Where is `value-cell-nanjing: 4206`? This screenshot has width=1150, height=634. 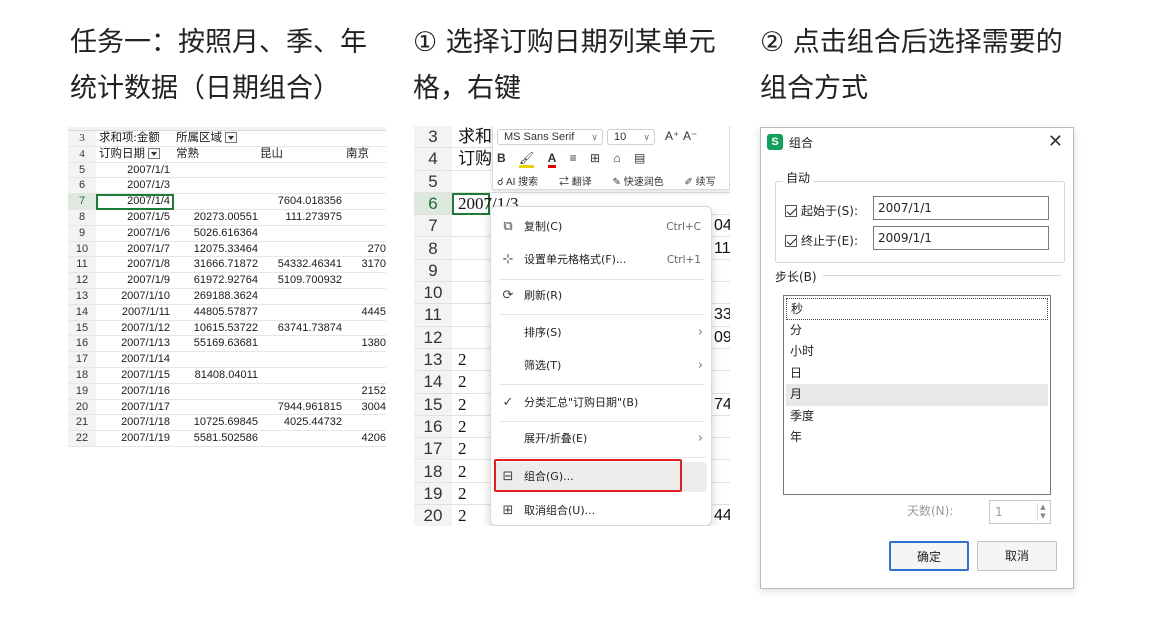
value-cell-nanjing: 4206 is located at coordinates (365, 439).